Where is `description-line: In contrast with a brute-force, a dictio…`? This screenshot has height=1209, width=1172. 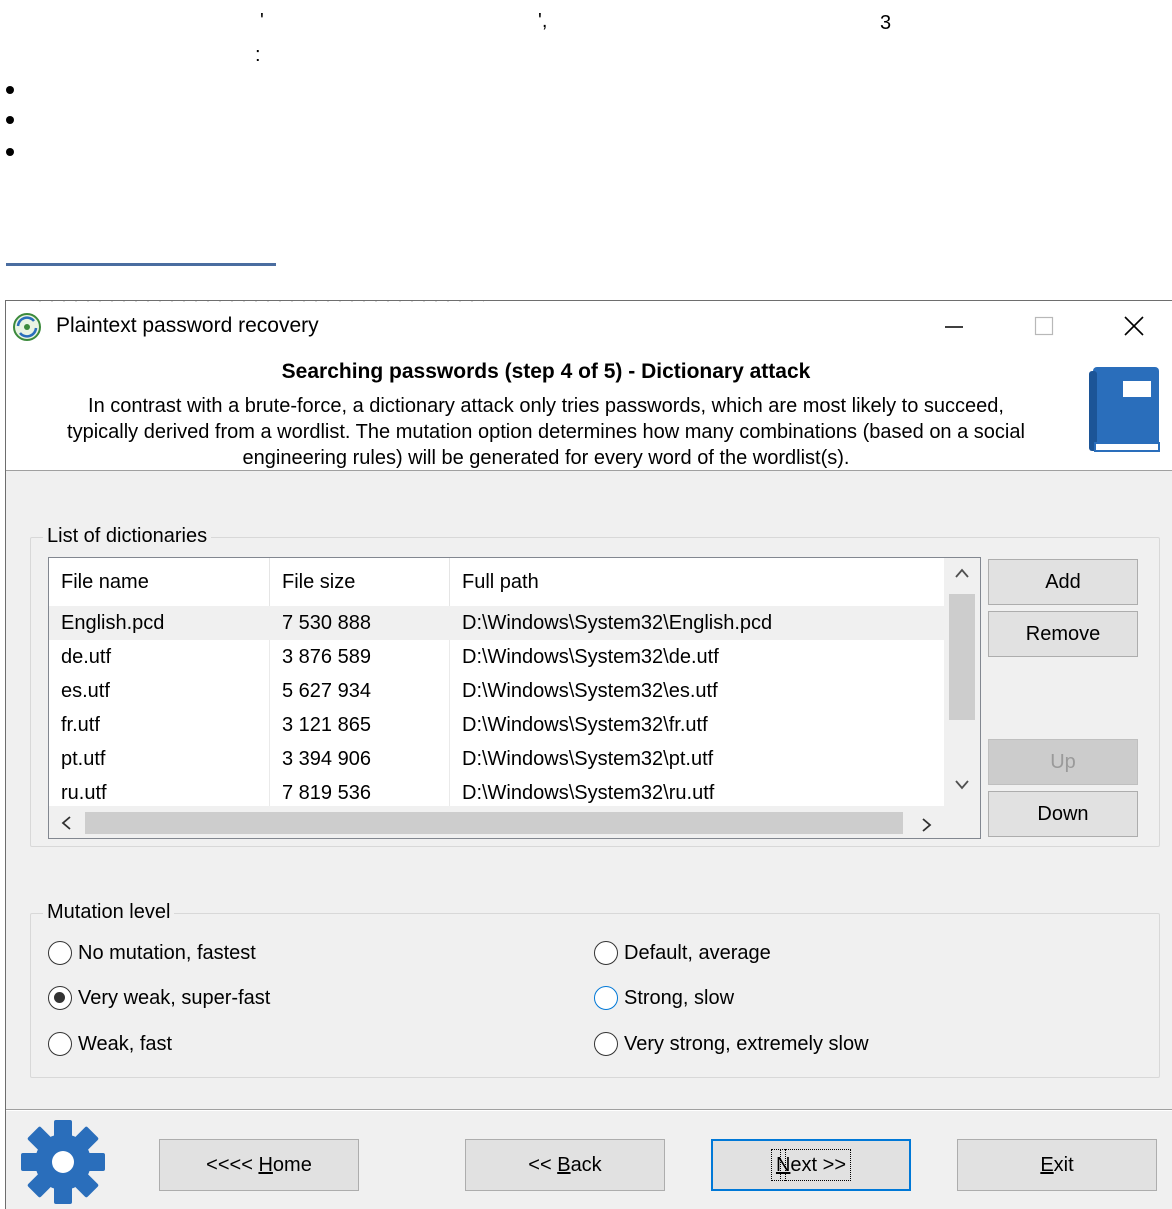
description-line: In contrast with a brute-force, a dictio… is located at coordinates (546, 406).